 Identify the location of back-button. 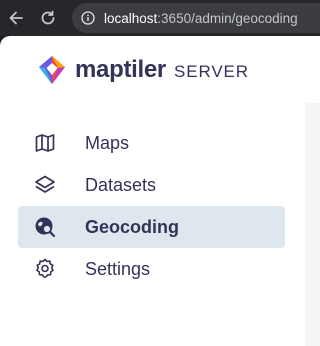
(16, 18).